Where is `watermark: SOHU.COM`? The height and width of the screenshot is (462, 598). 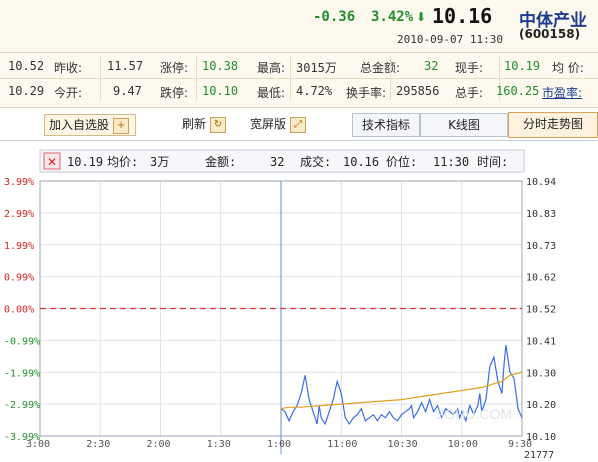
watermark: SOHU.COM is located at coordinates (473, 414).